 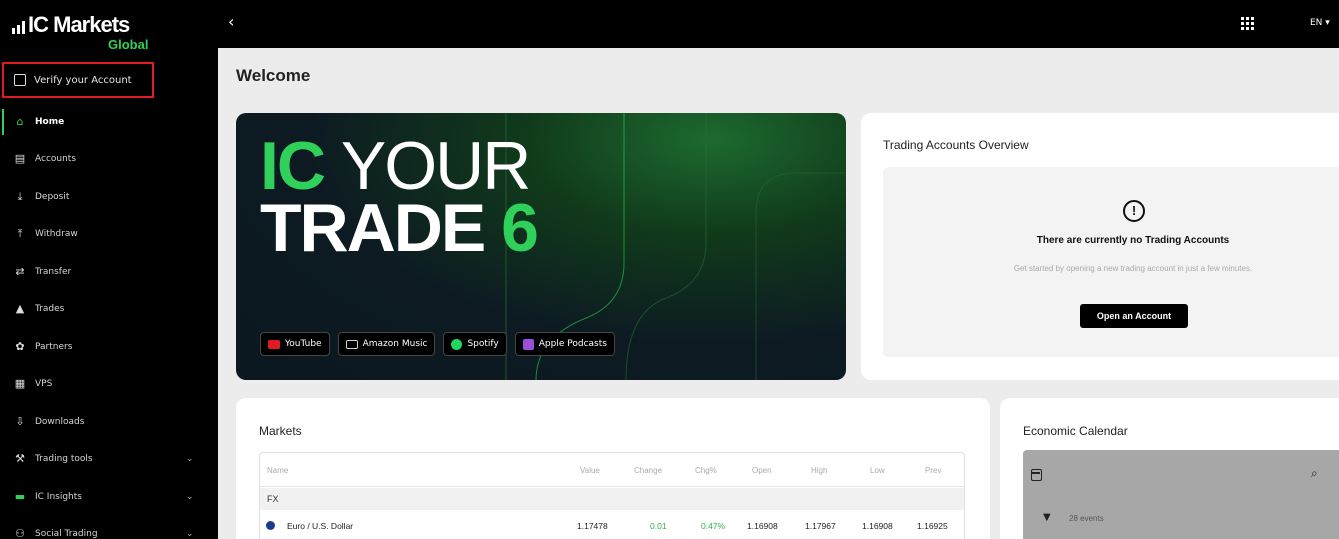 What do you see at coordinates (1133, 240) in the screenshot?
I see `empty-state-title: There are currently no Trading Accounts` at bounding box center [1133, 240].